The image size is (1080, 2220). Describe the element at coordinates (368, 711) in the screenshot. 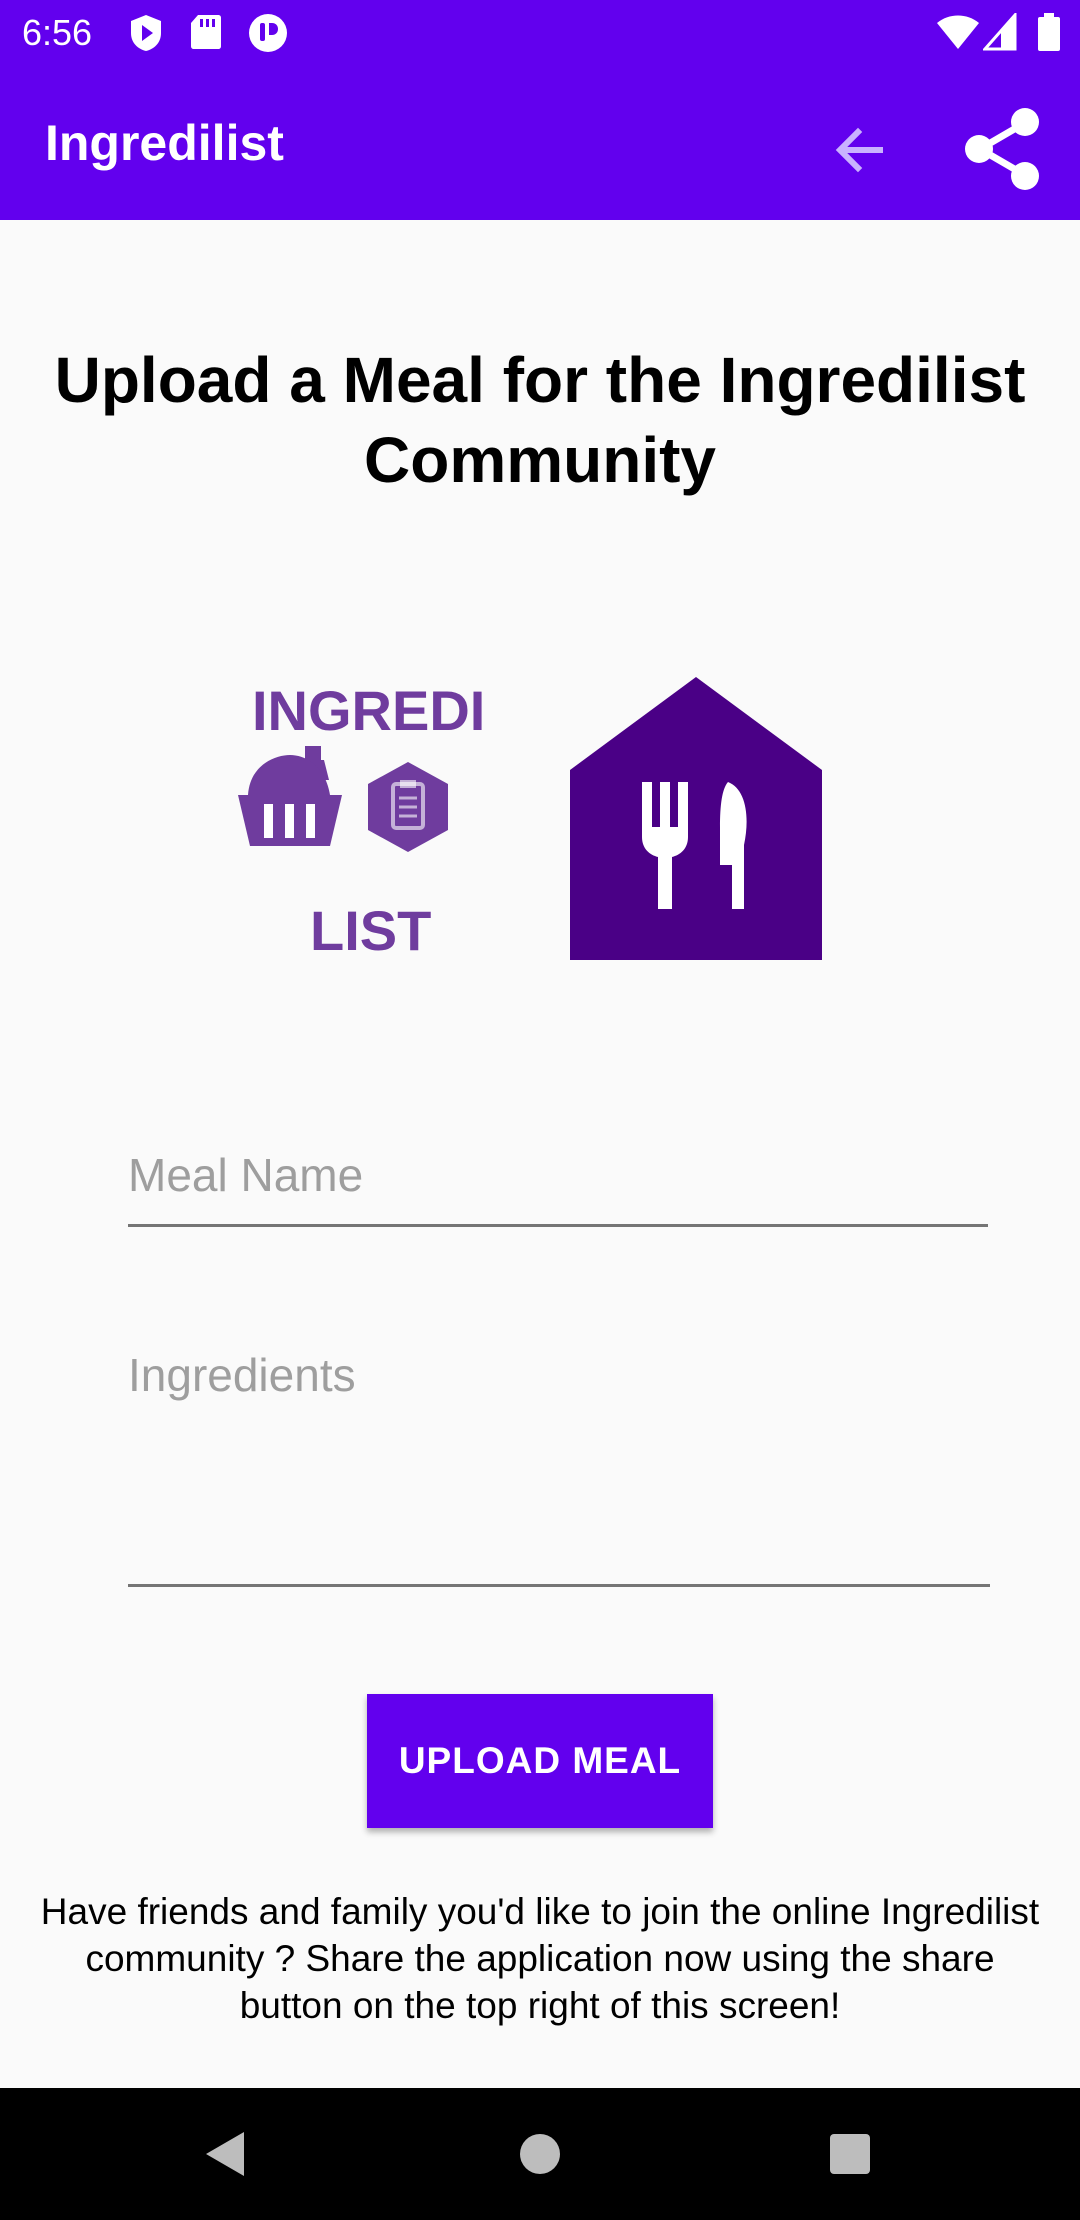

I see `logo-top-text: INGREDI` at that location.